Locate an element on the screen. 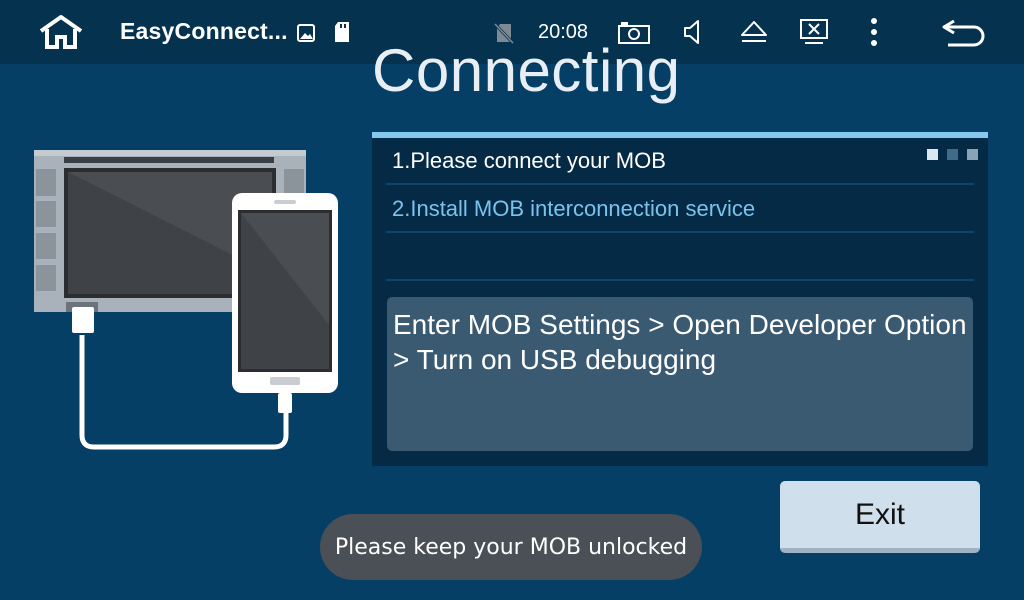 The height and width of the screenshot is (600, 1024). page-indicator is located at coordinates (952, 154).